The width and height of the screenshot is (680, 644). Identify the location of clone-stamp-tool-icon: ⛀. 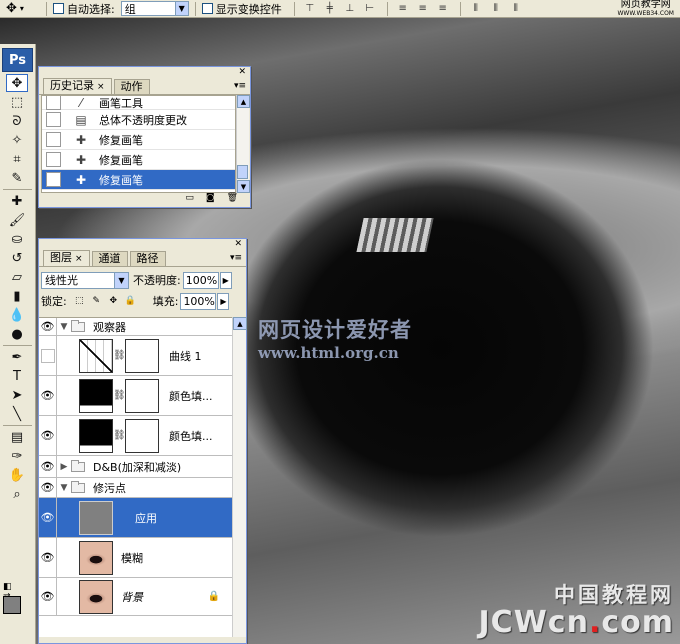
(17, 239).